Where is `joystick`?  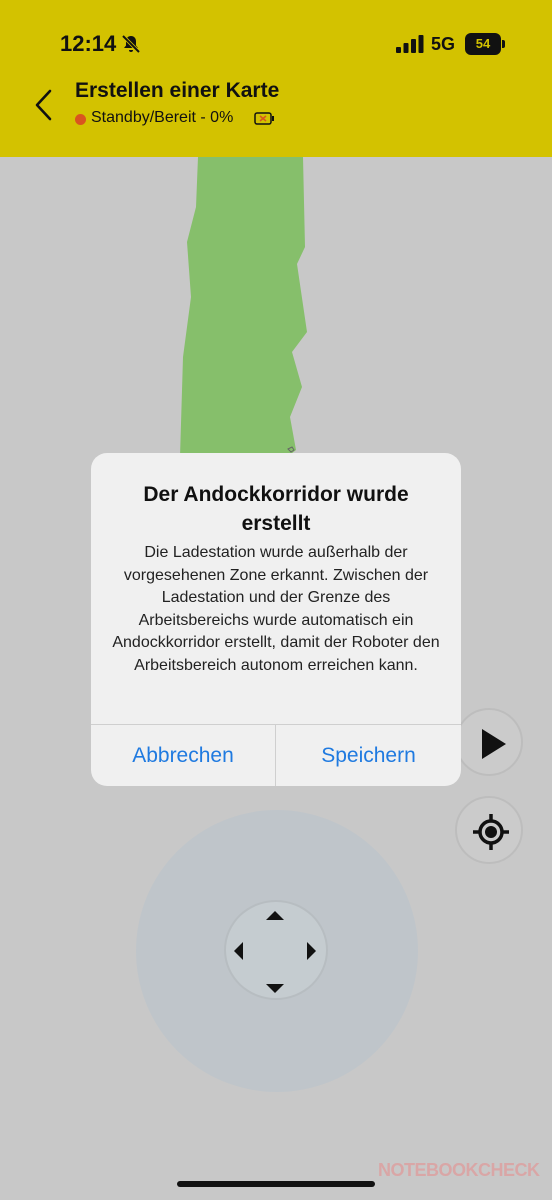 joystick is located at coordinates (277, 951).